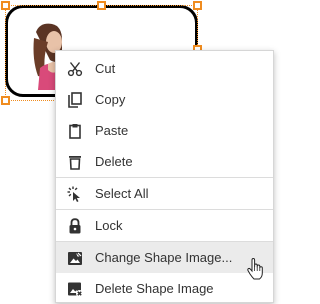  What do you see at coordinates (164, 130) in the screenshot?
I see `menu-item-paste: Paste` at bounding box center [164, 130].